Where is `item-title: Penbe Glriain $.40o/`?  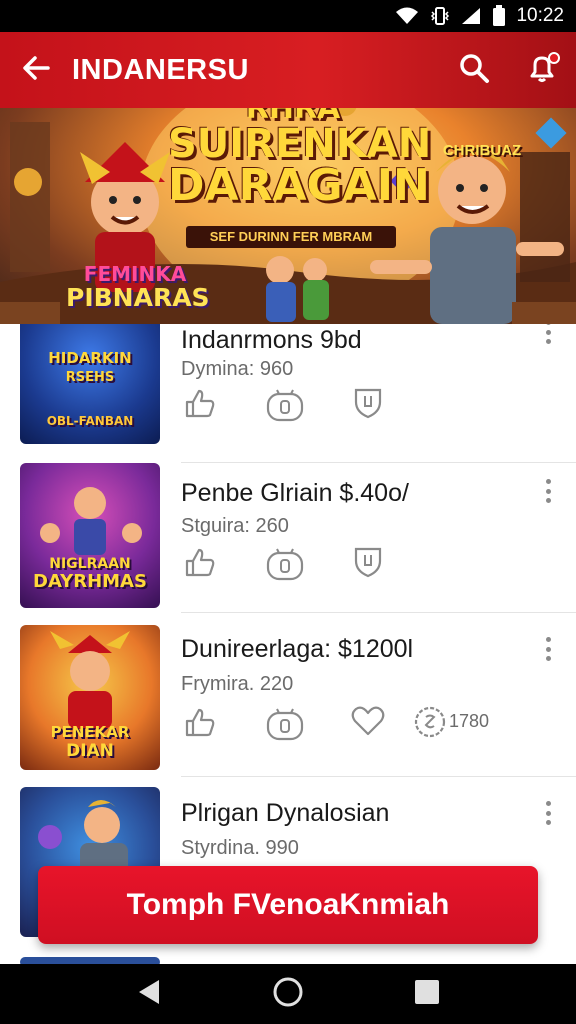
item-title: Penbe Glriain $.40o/ is located at coordinates (295, 493).